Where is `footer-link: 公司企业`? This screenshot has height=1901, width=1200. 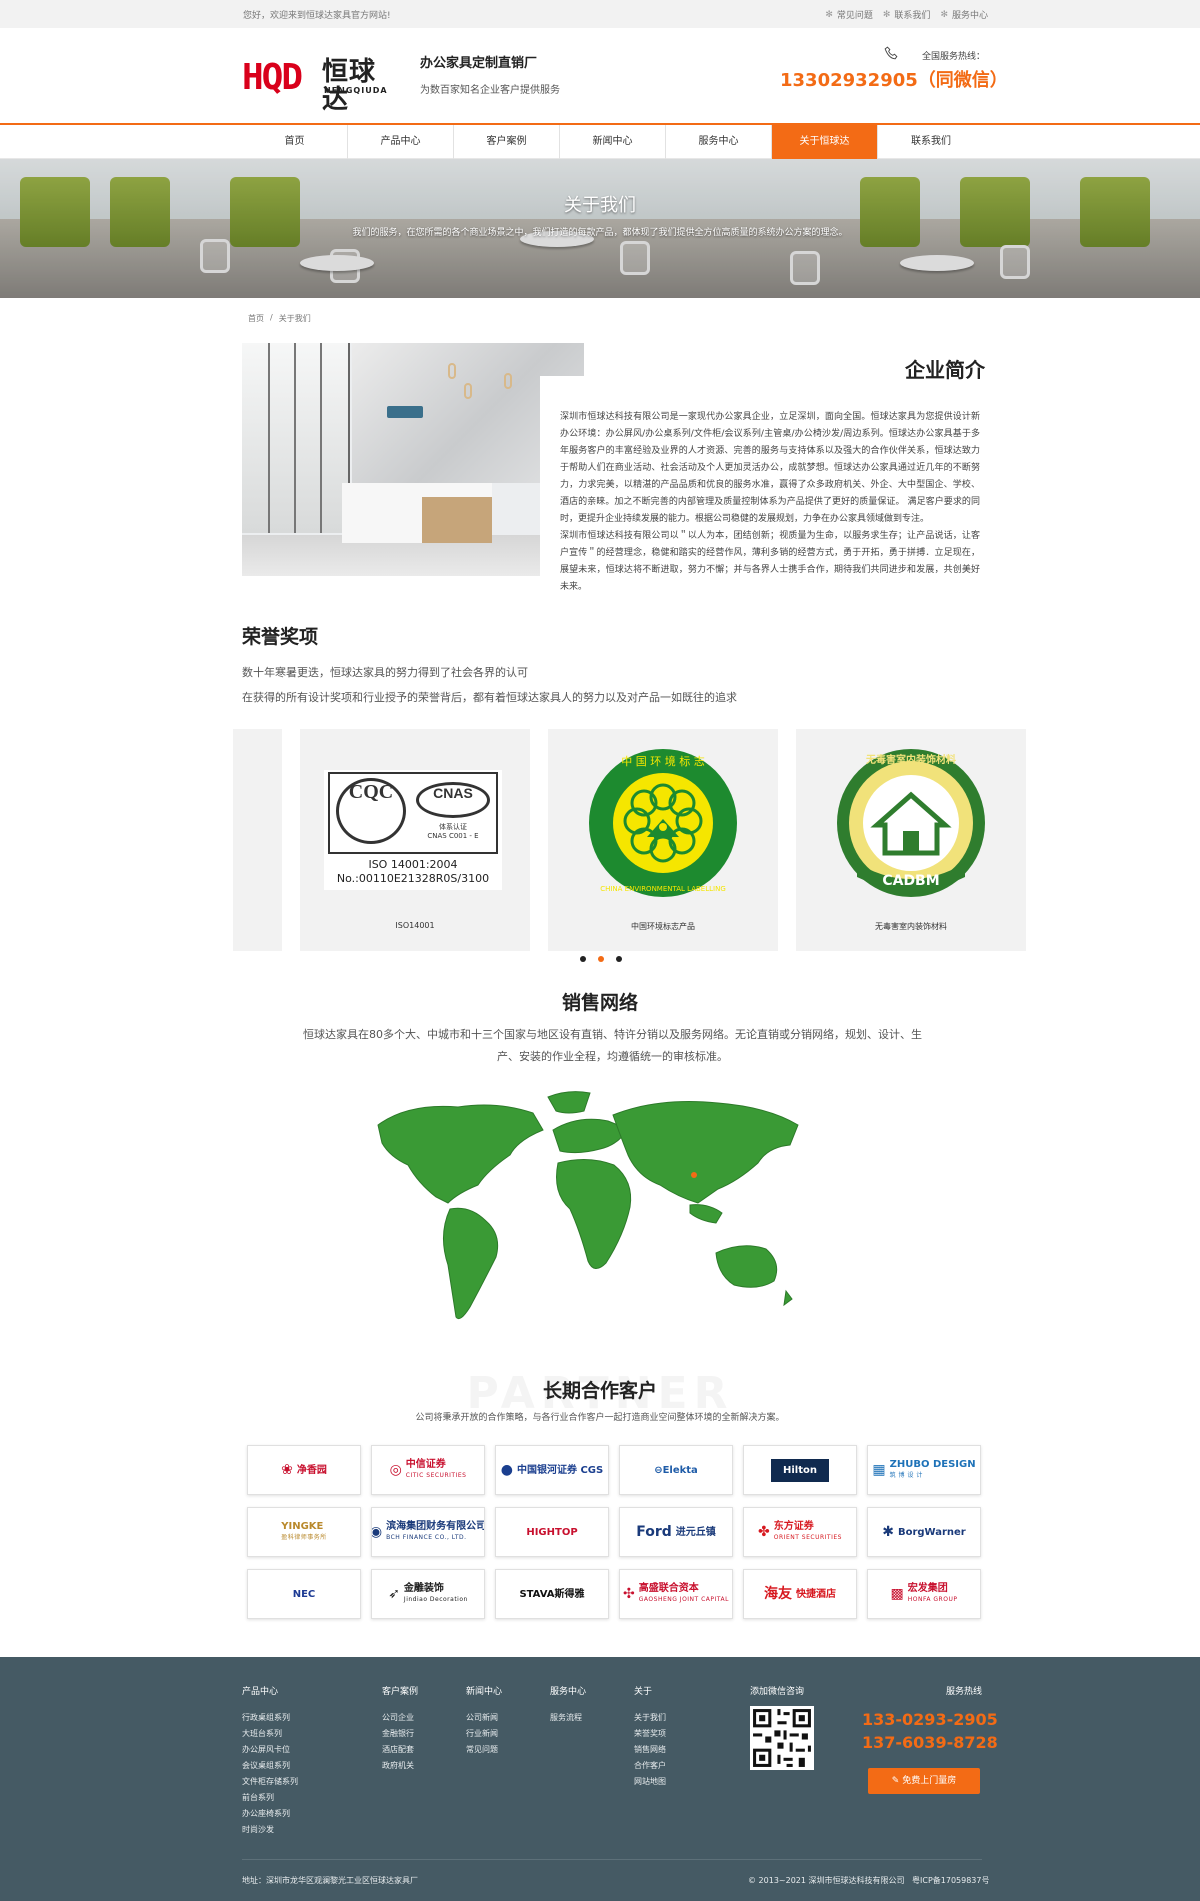 footer-link: 公司企业 is located at coordinates (400, 1718).